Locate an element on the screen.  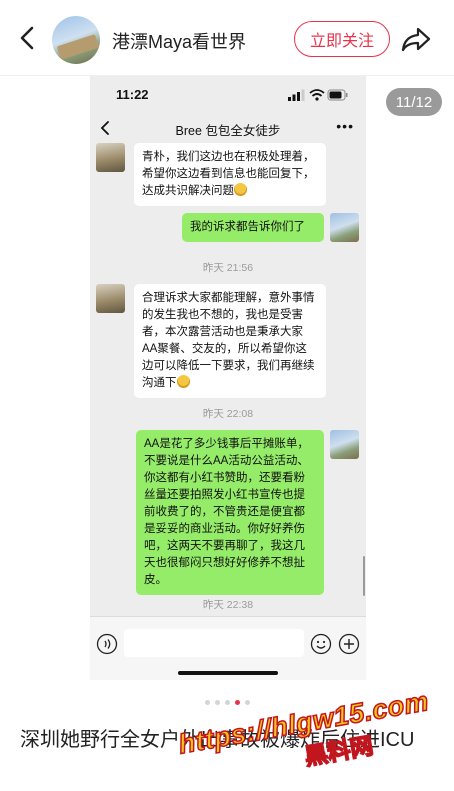
follow-button: 立即关注 is located at coordinates (342, 39).